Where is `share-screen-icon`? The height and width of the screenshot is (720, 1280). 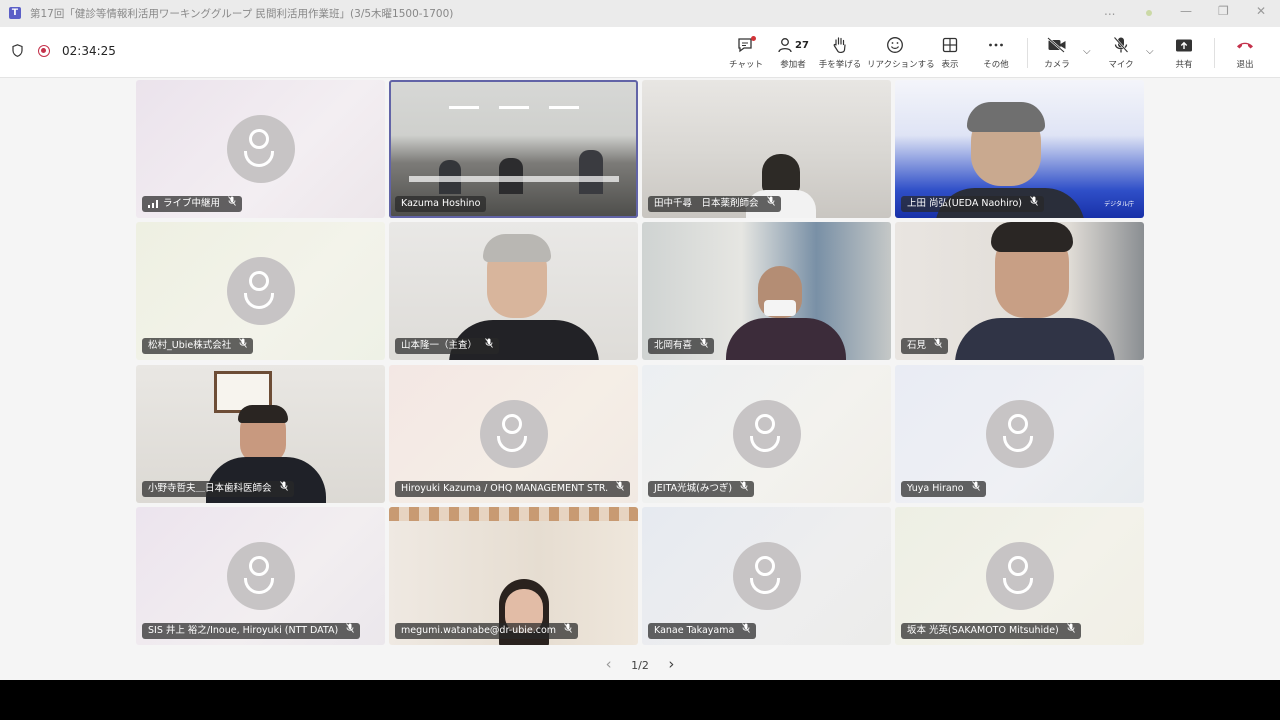
share-screen-icon is located at coordinates (1184, 45).